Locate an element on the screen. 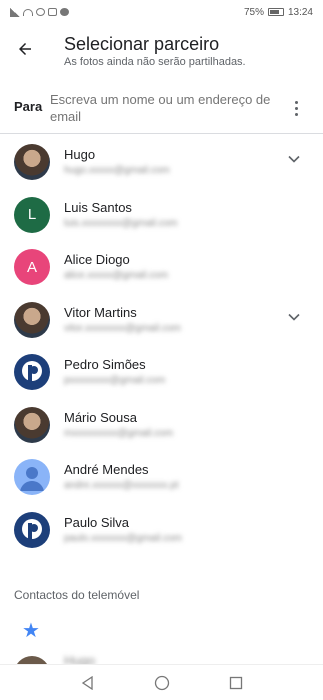  avatar: A is located at coordinates (32, 267).